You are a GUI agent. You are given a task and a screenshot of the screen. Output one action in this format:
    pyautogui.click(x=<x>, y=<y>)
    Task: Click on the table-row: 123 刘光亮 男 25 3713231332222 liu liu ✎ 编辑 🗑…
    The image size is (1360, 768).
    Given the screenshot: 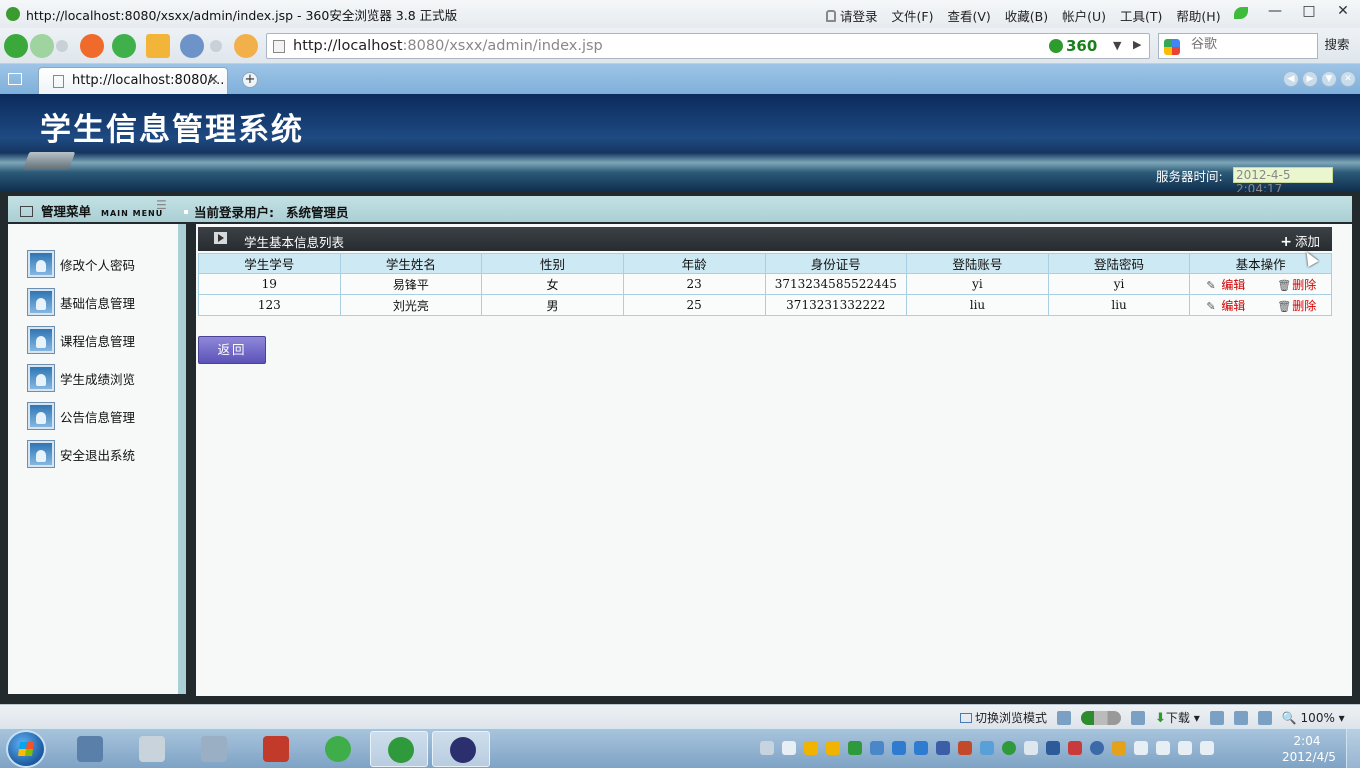 What is the action you would take?
    pyautogui.click(x=765, y=305)
    